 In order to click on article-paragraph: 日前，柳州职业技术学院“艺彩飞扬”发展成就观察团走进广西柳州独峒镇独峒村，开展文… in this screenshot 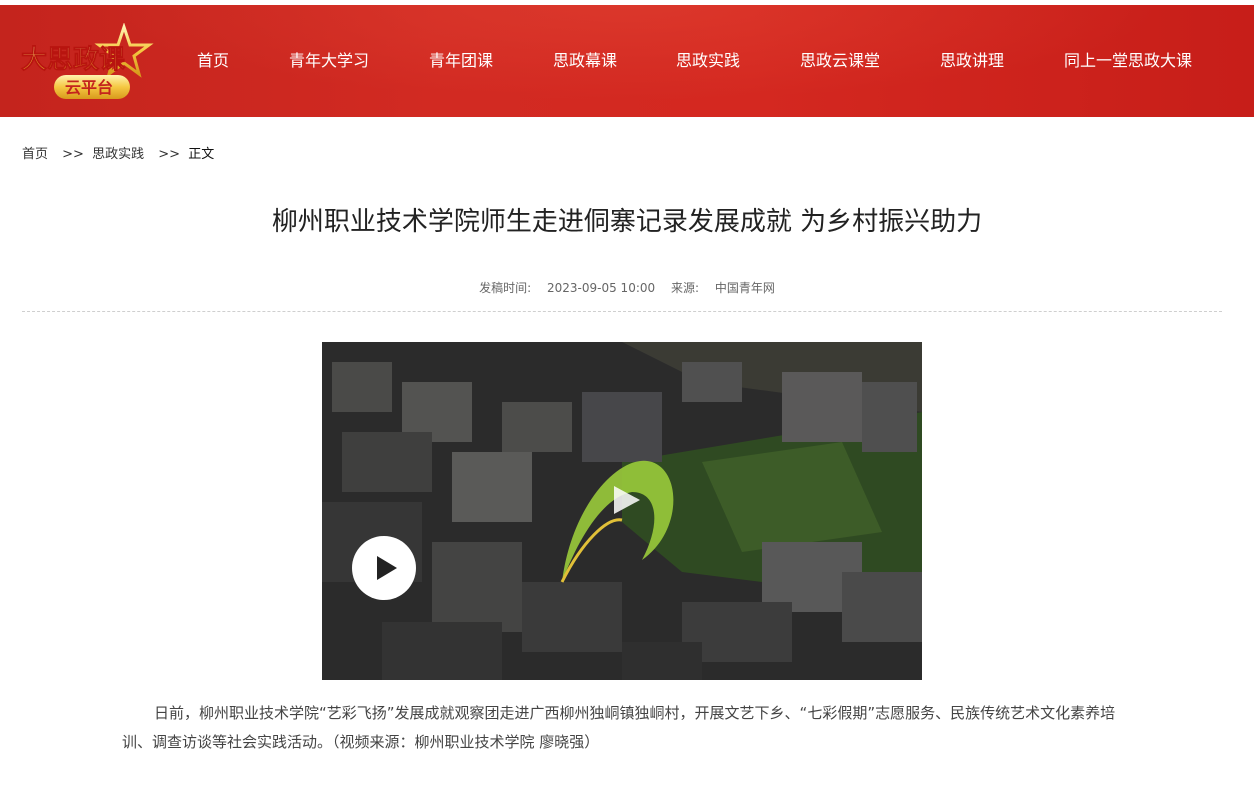, I will do `click(619, 727)`.